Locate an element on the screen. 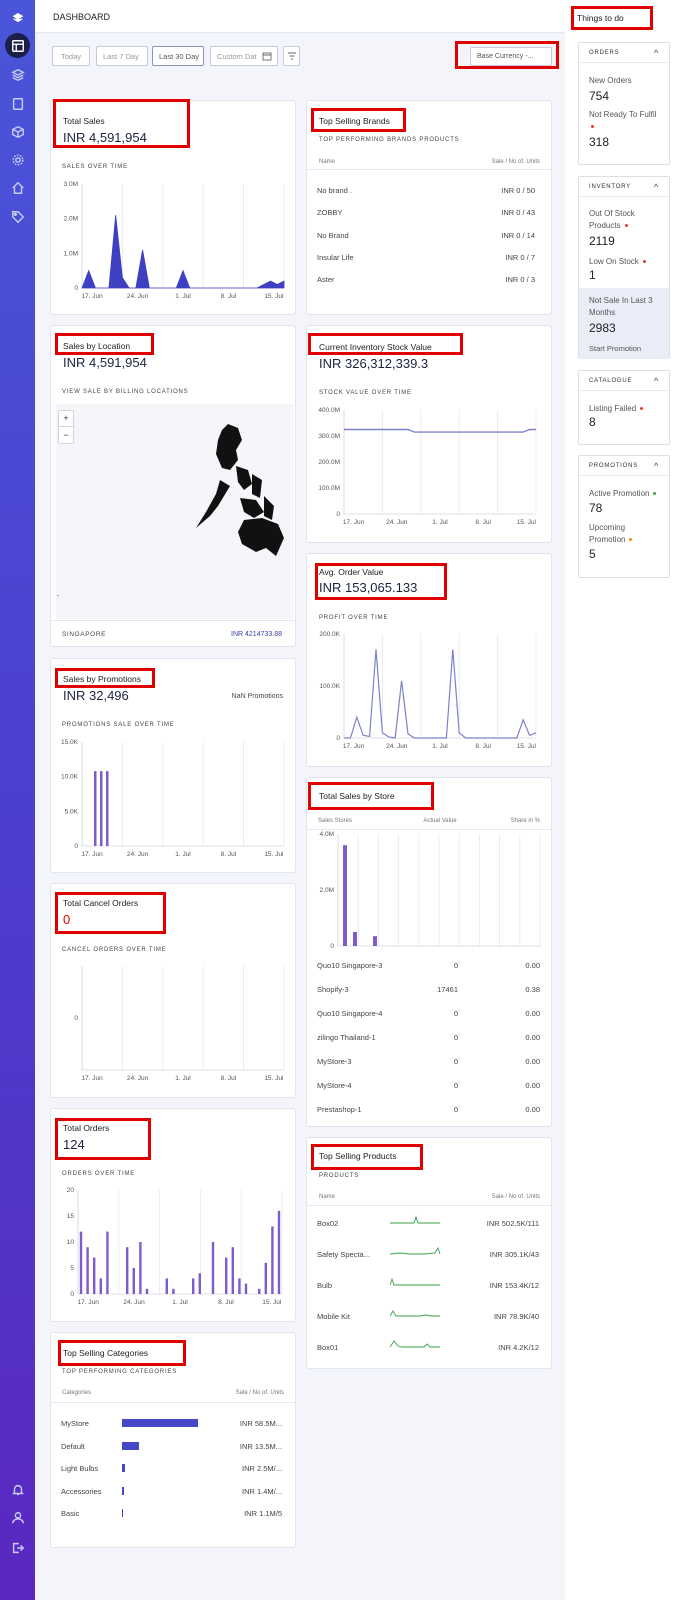 The image size is (694, 1600). map-zoom-out-button: − is located at coordinates (66, 435).